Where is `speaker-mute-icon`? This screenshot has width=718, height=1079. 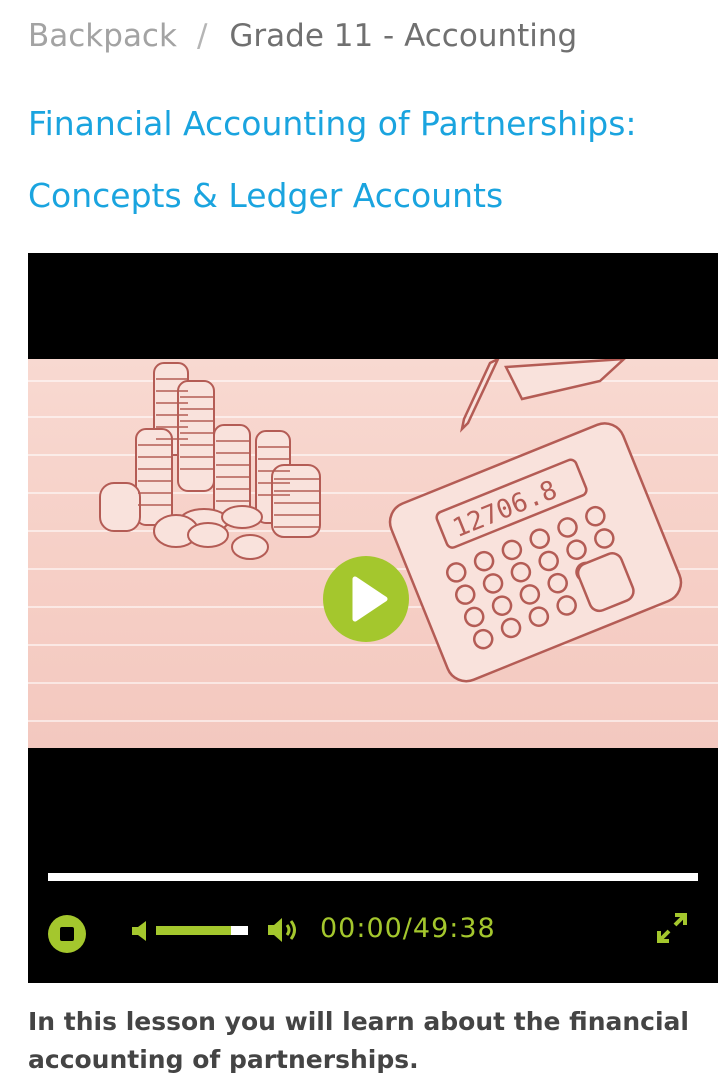
speaker-mute-icon is located at coordinates (140, 933).